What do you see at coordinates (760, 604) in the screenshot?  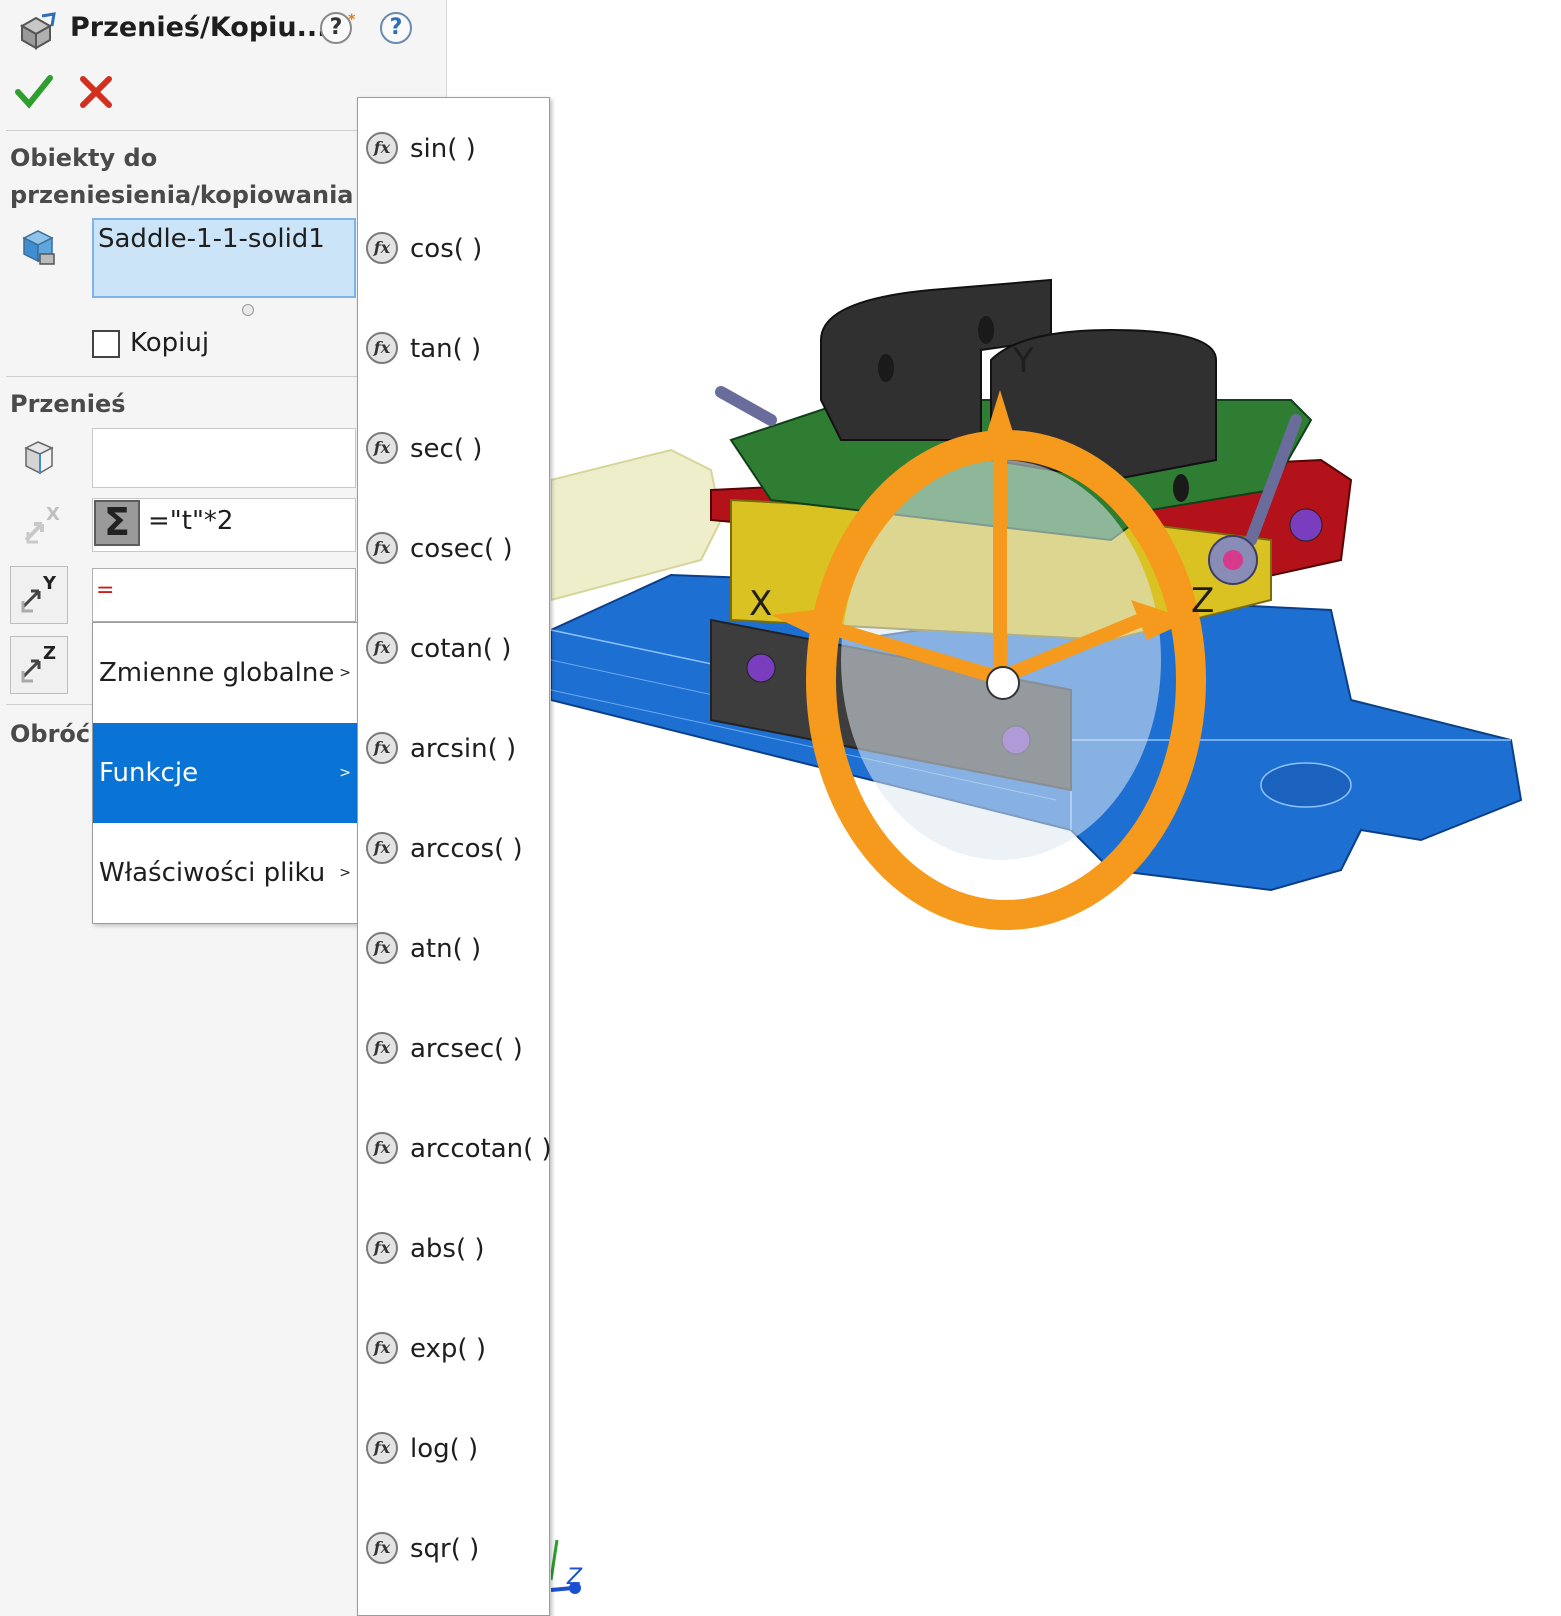 I see `triad-label-x: X` at bounding box center [760, 604].